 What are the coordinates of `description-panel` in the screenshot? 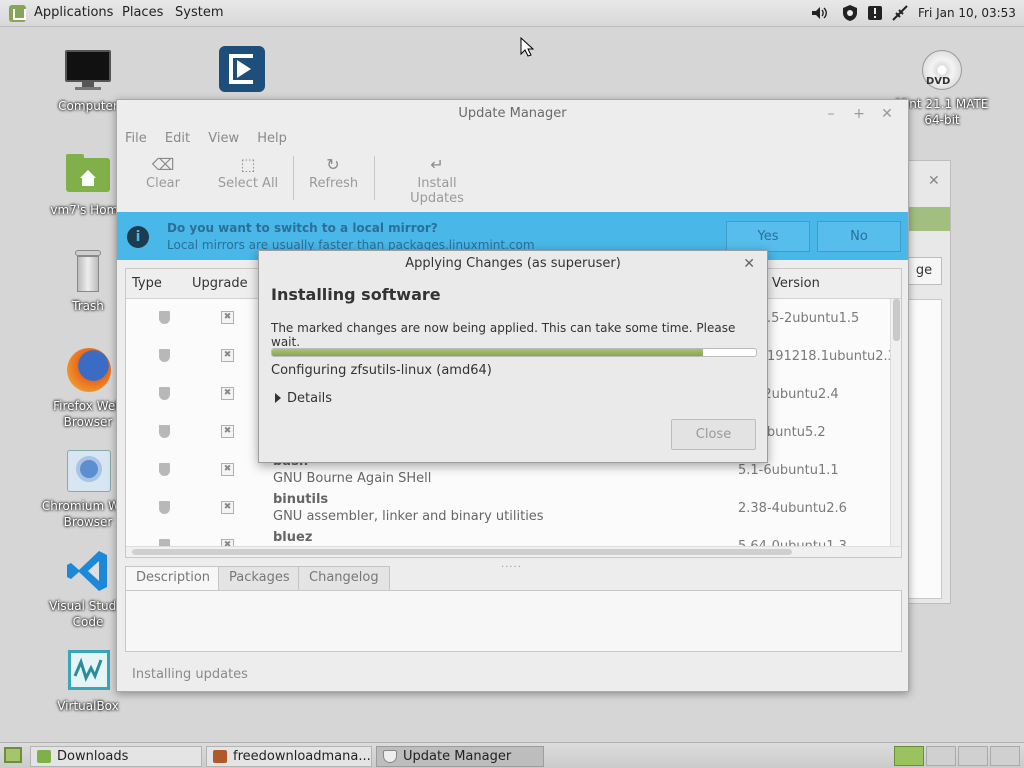 It's located at (513, 621).